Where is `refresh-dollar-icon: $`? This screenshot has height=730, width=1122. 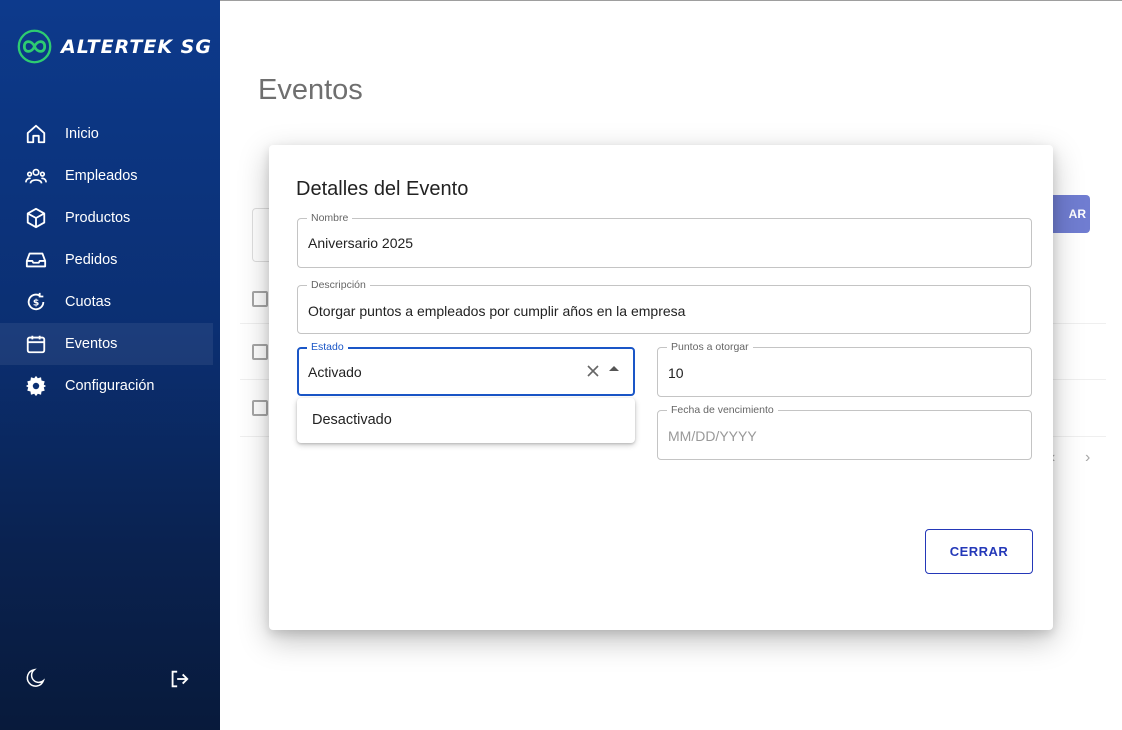 refresh-dollar-icon: $ is located at coordinates (36, 302).